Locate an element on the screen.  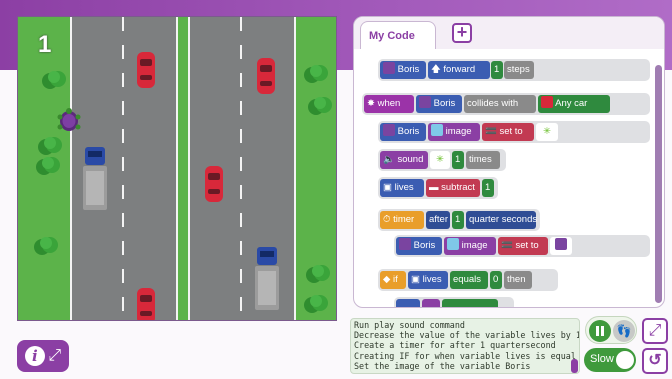
if-icon: ◆ is located at coordinates (387, 279).